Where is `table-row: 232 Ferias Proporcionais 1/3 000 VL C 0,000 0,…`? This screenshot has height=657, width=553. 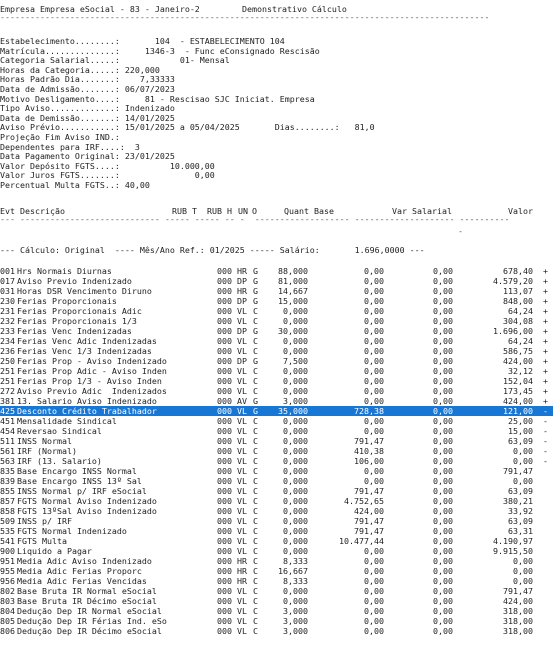
table-row: 232 Ferias Proporcionais 1/3 000 VL C 0,000 0,… is located at coordinates (276, 321).